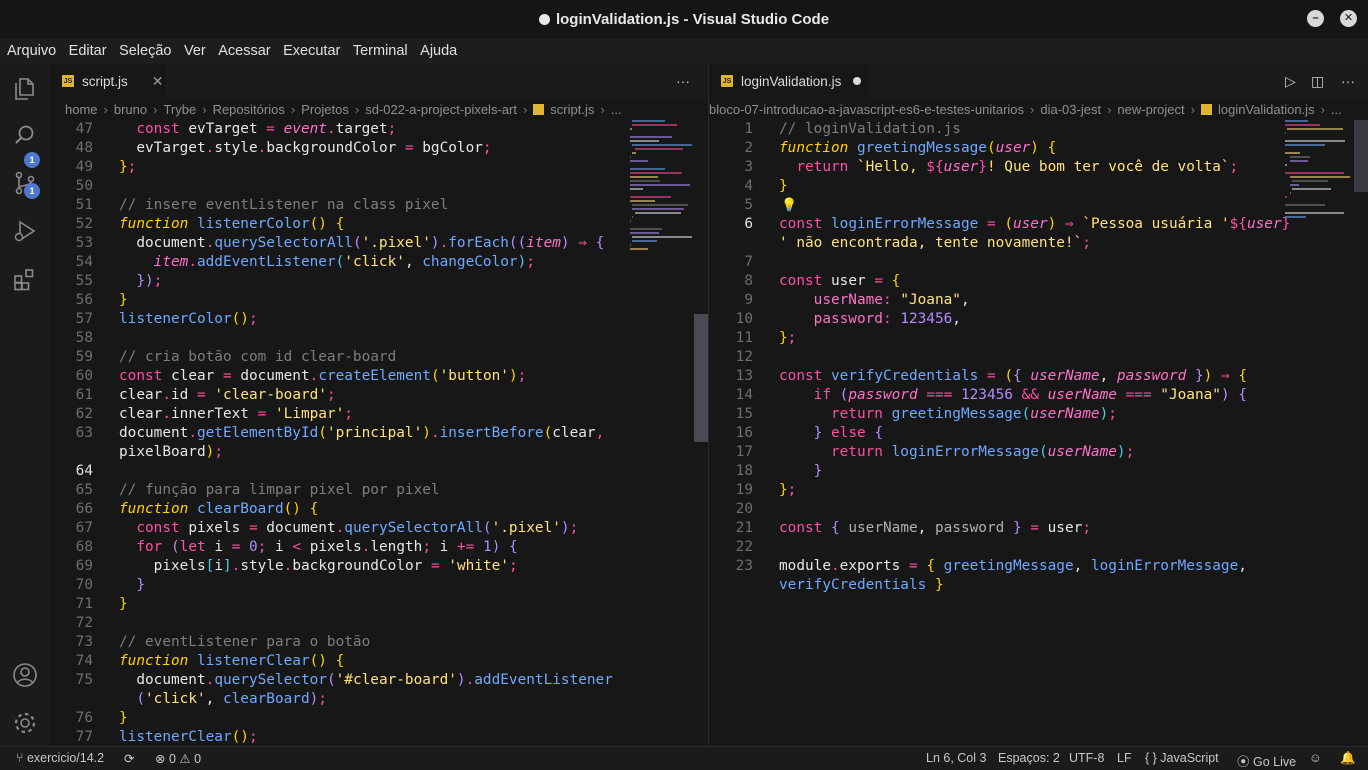  Describe the element at coordinates (25, 89) in the screenshot. I see `explorer-icon` at that location.